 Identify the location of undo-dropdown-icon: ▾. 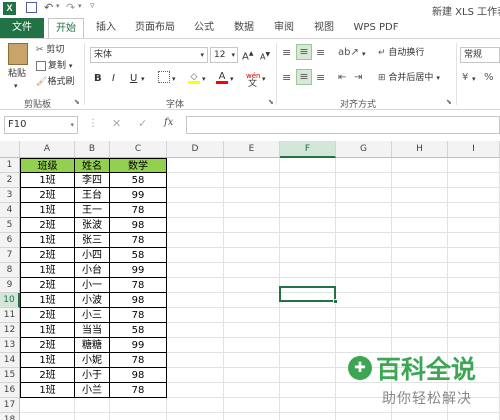
(58, 6).